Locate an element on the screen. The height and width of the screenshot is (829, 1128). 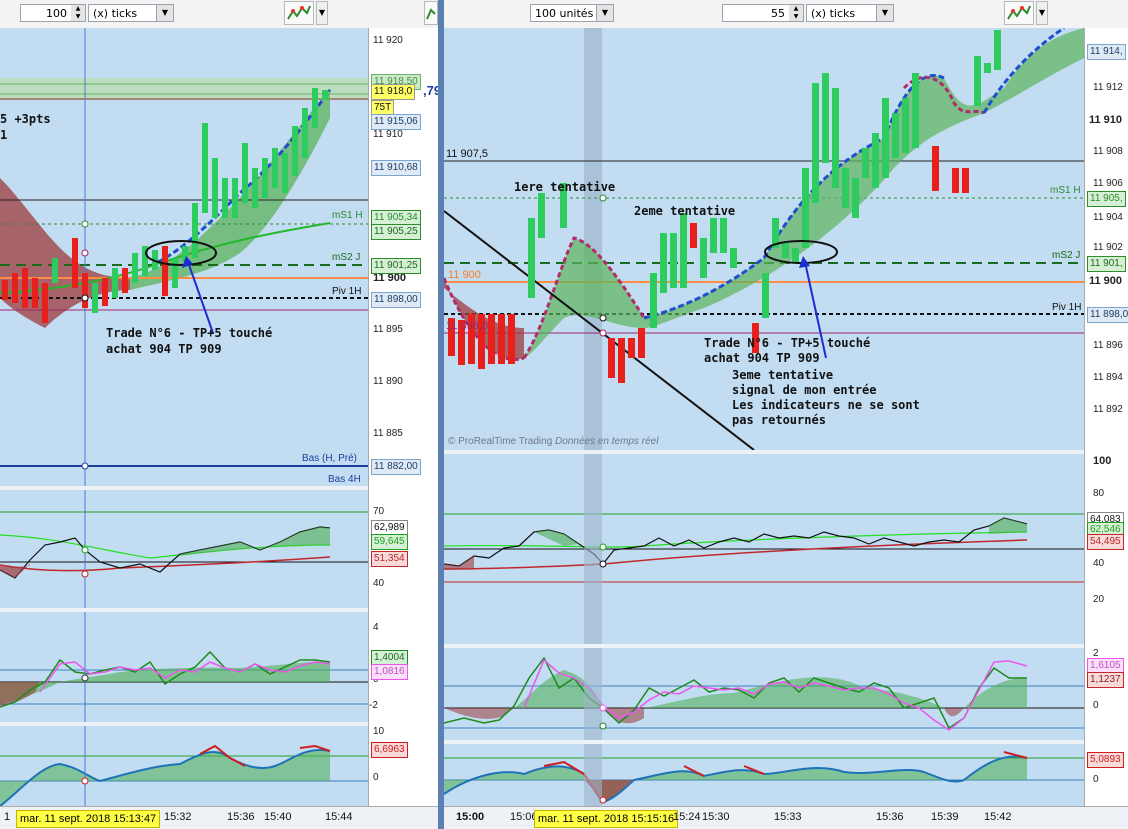
right-level-11898: 11 898,0 is located at coordinates (467, 326).